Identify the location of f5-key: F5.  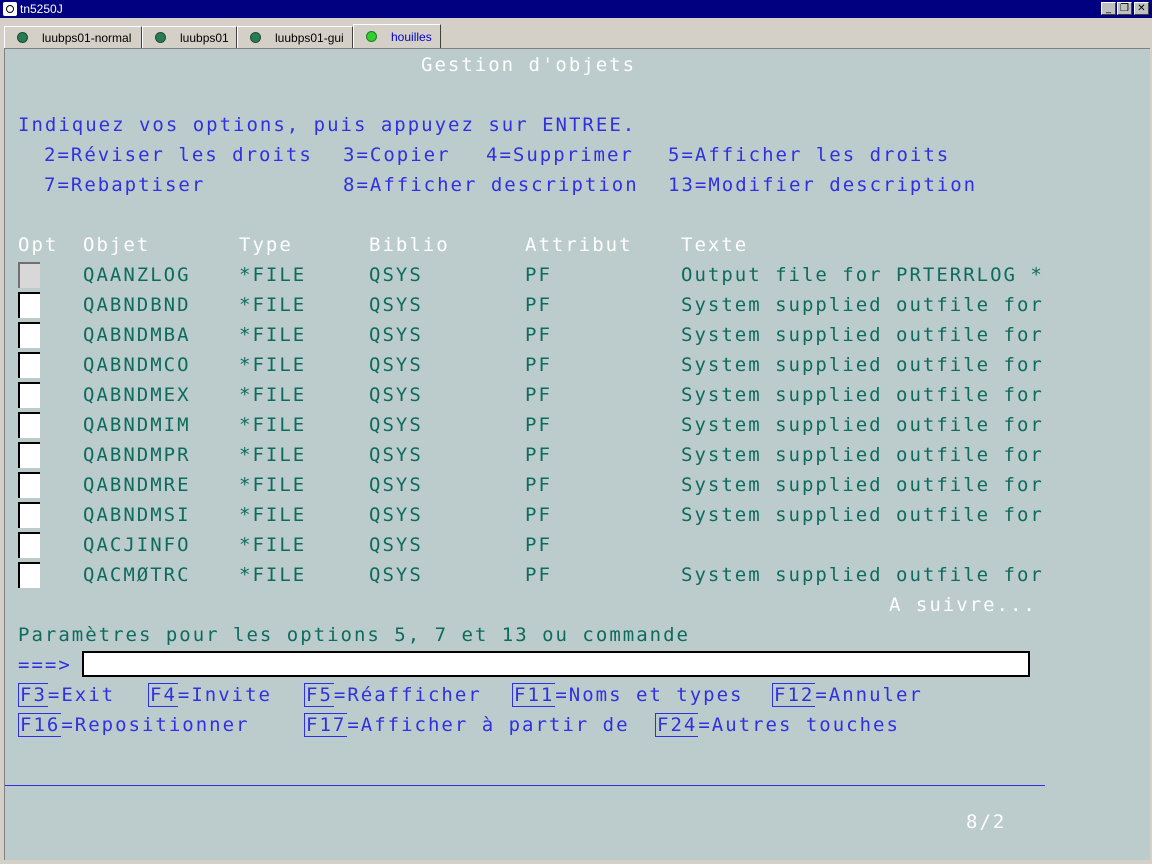
(319, 695).